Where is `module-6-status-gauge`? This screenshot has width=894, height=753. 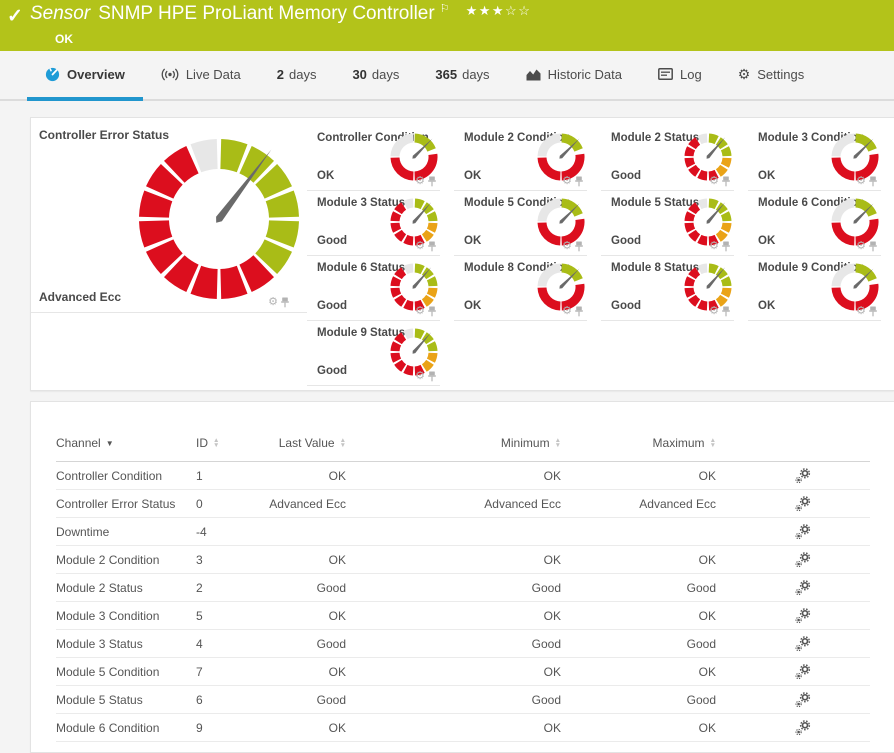
module-6-status-gauge is located at coordinates (414, 287).